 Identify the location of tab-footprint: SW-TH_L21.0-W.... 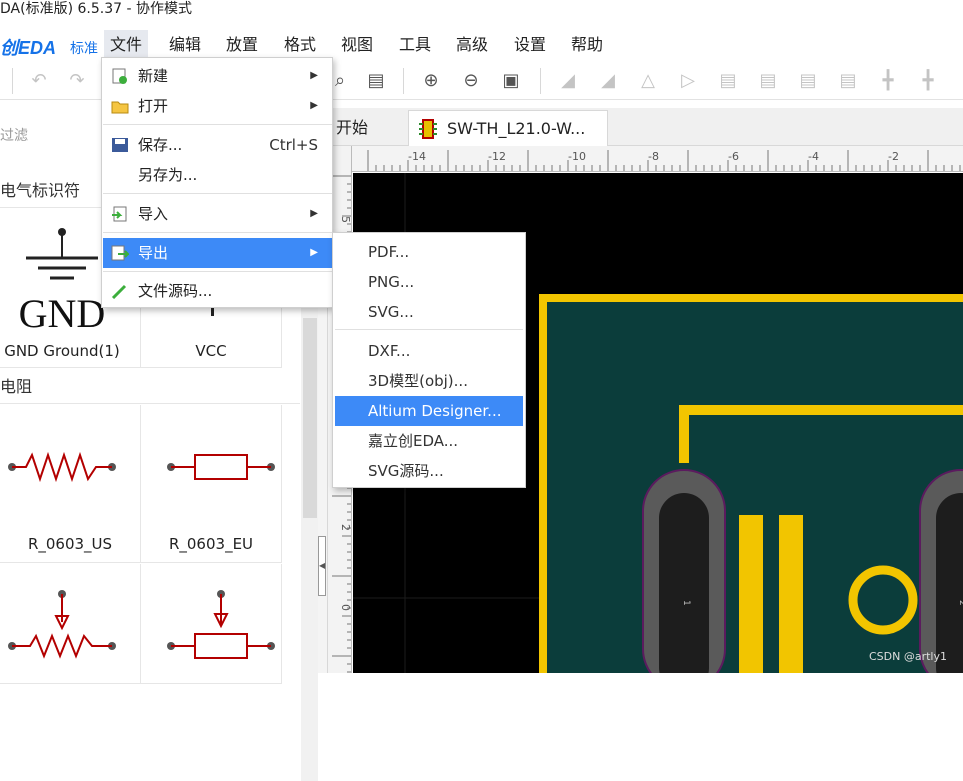
(508, 128).